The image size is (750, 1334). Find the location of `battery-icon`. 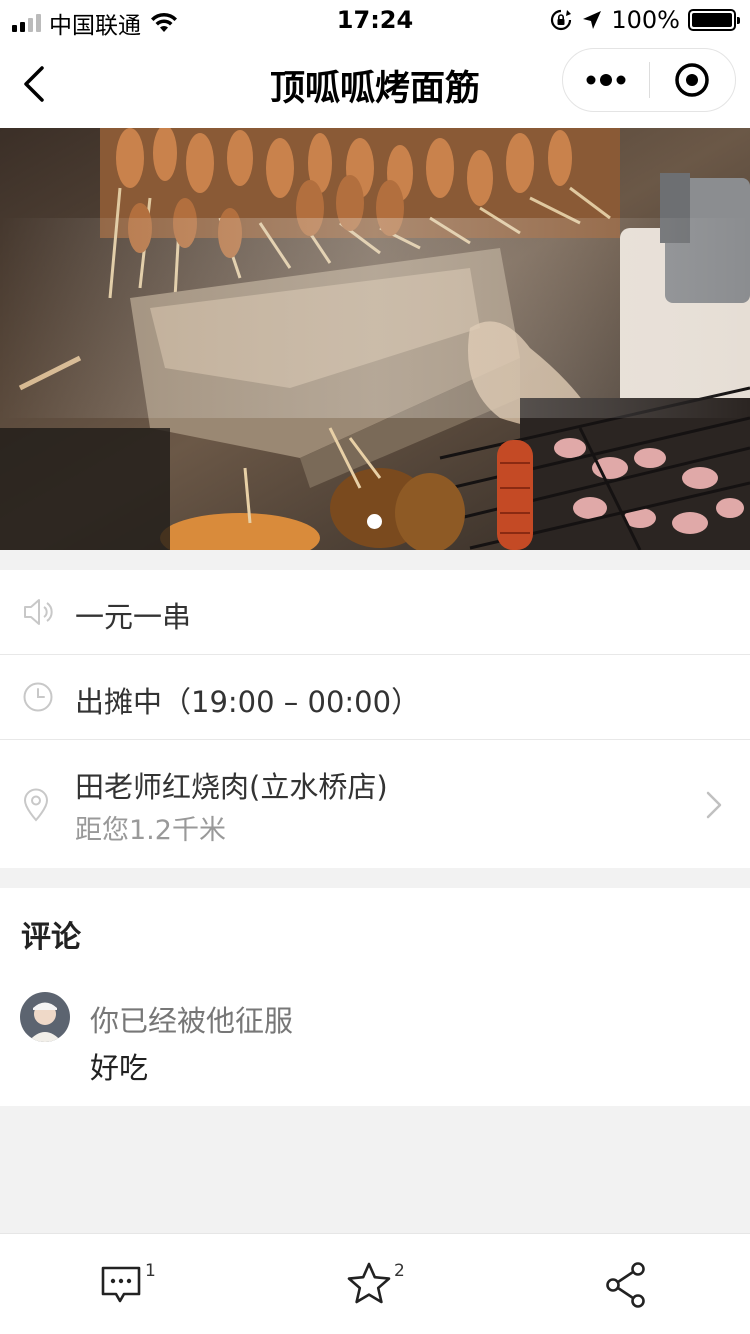

battery-icon is located at coordinates (714, 20).